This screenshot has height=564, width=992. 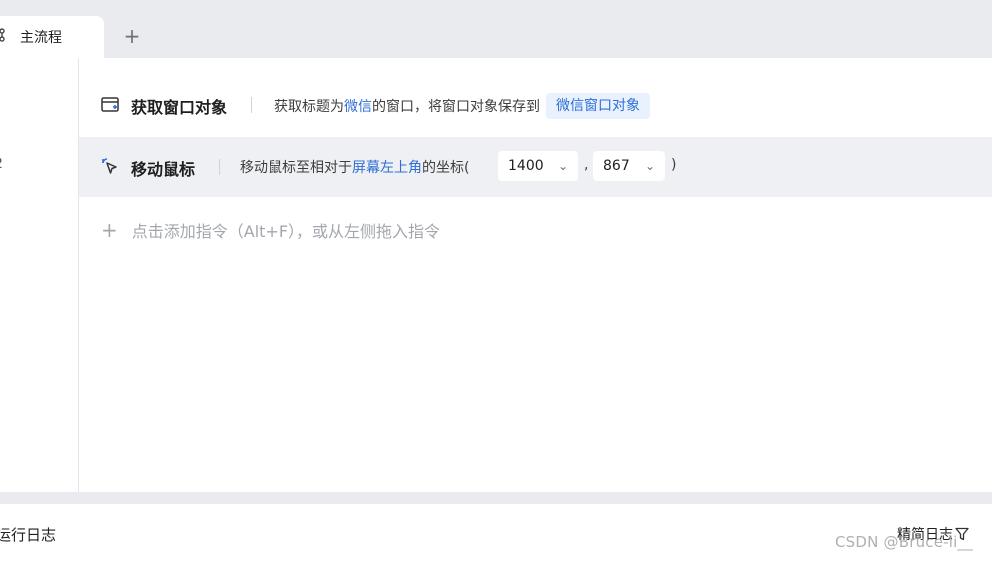 I want to click on log-title: 运行日志, so click(x=28, y=535).